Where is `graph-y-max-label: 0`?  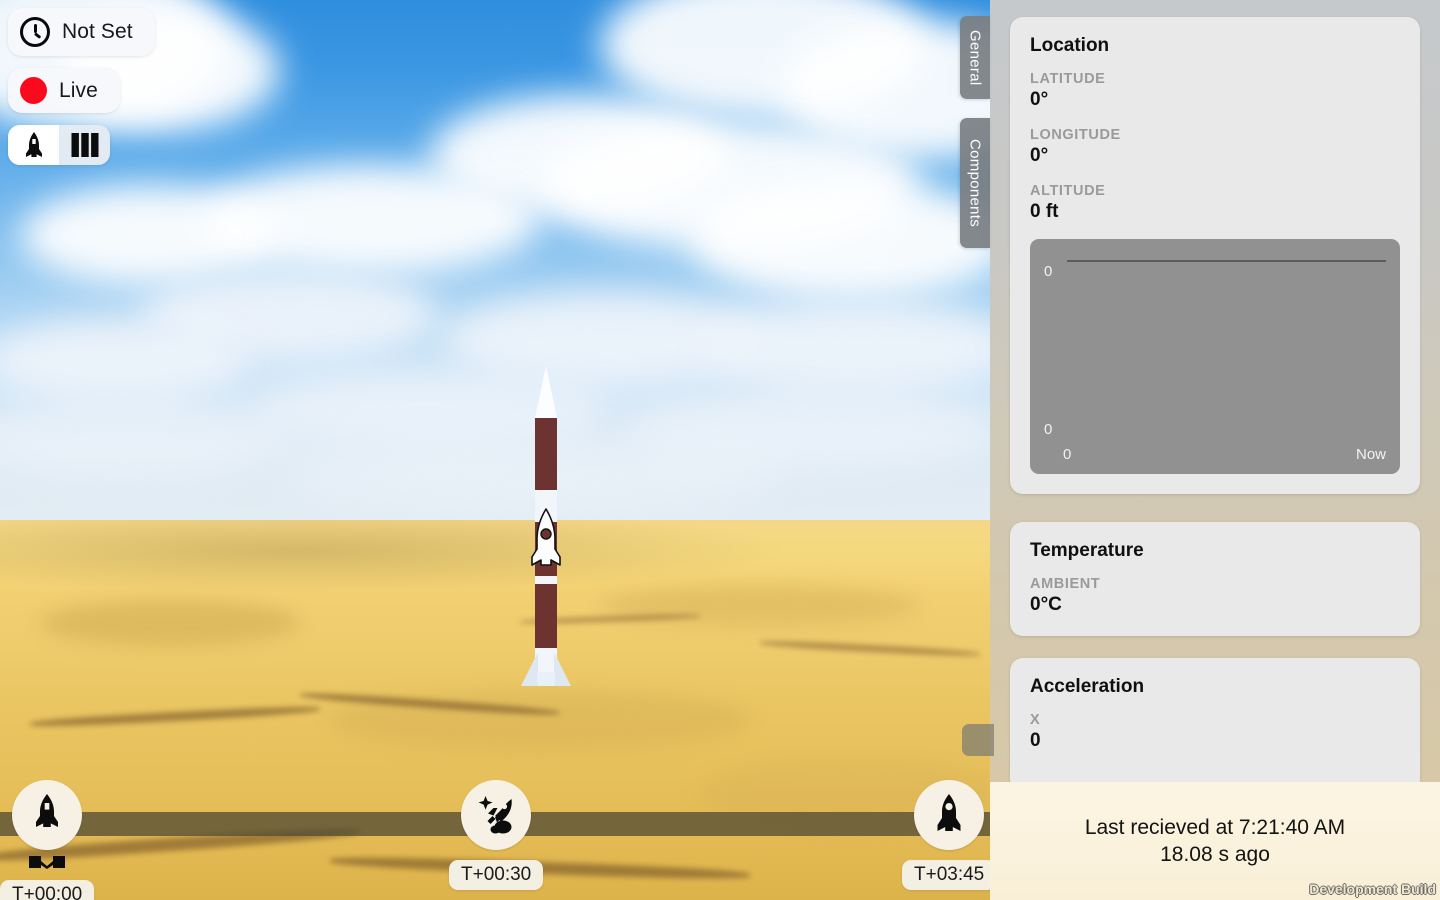
graph-y-max-label: 0 is located at coordinates (1048, 271).